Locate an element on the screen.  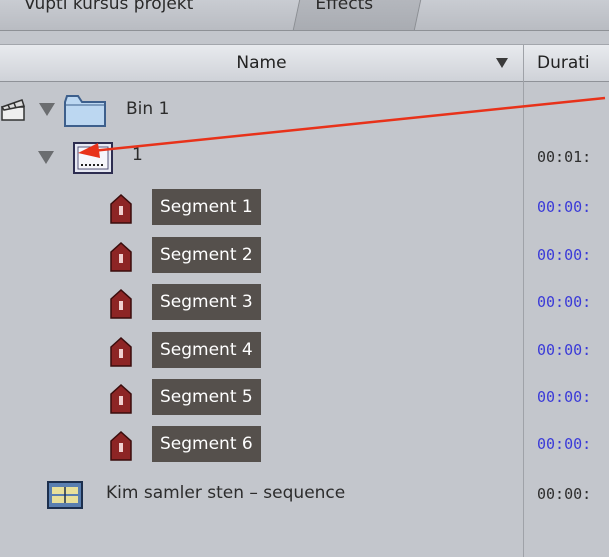
bin-label: Bin 1 is located at coordinates (148, 109).